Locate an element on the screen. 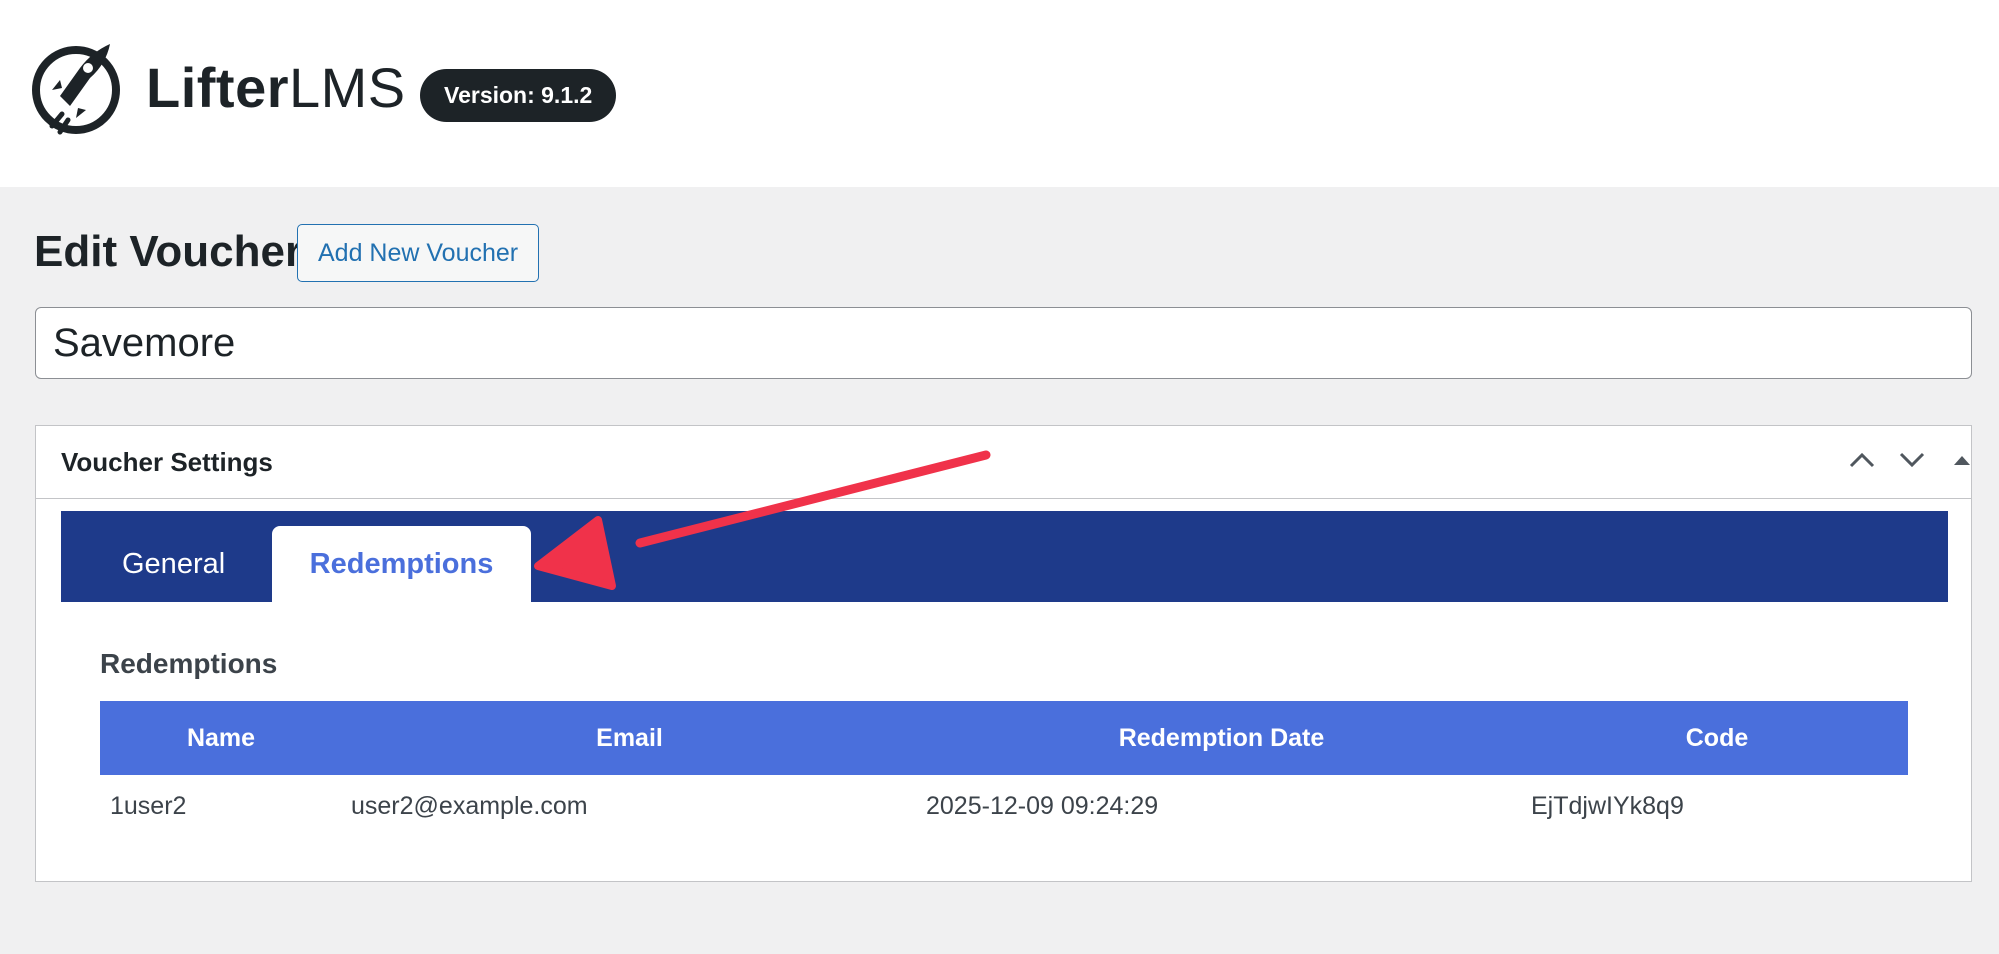 This screenshot has height=954, width=1999. brand-wordmark: LifterLMS is located at coordinates (276, 88).